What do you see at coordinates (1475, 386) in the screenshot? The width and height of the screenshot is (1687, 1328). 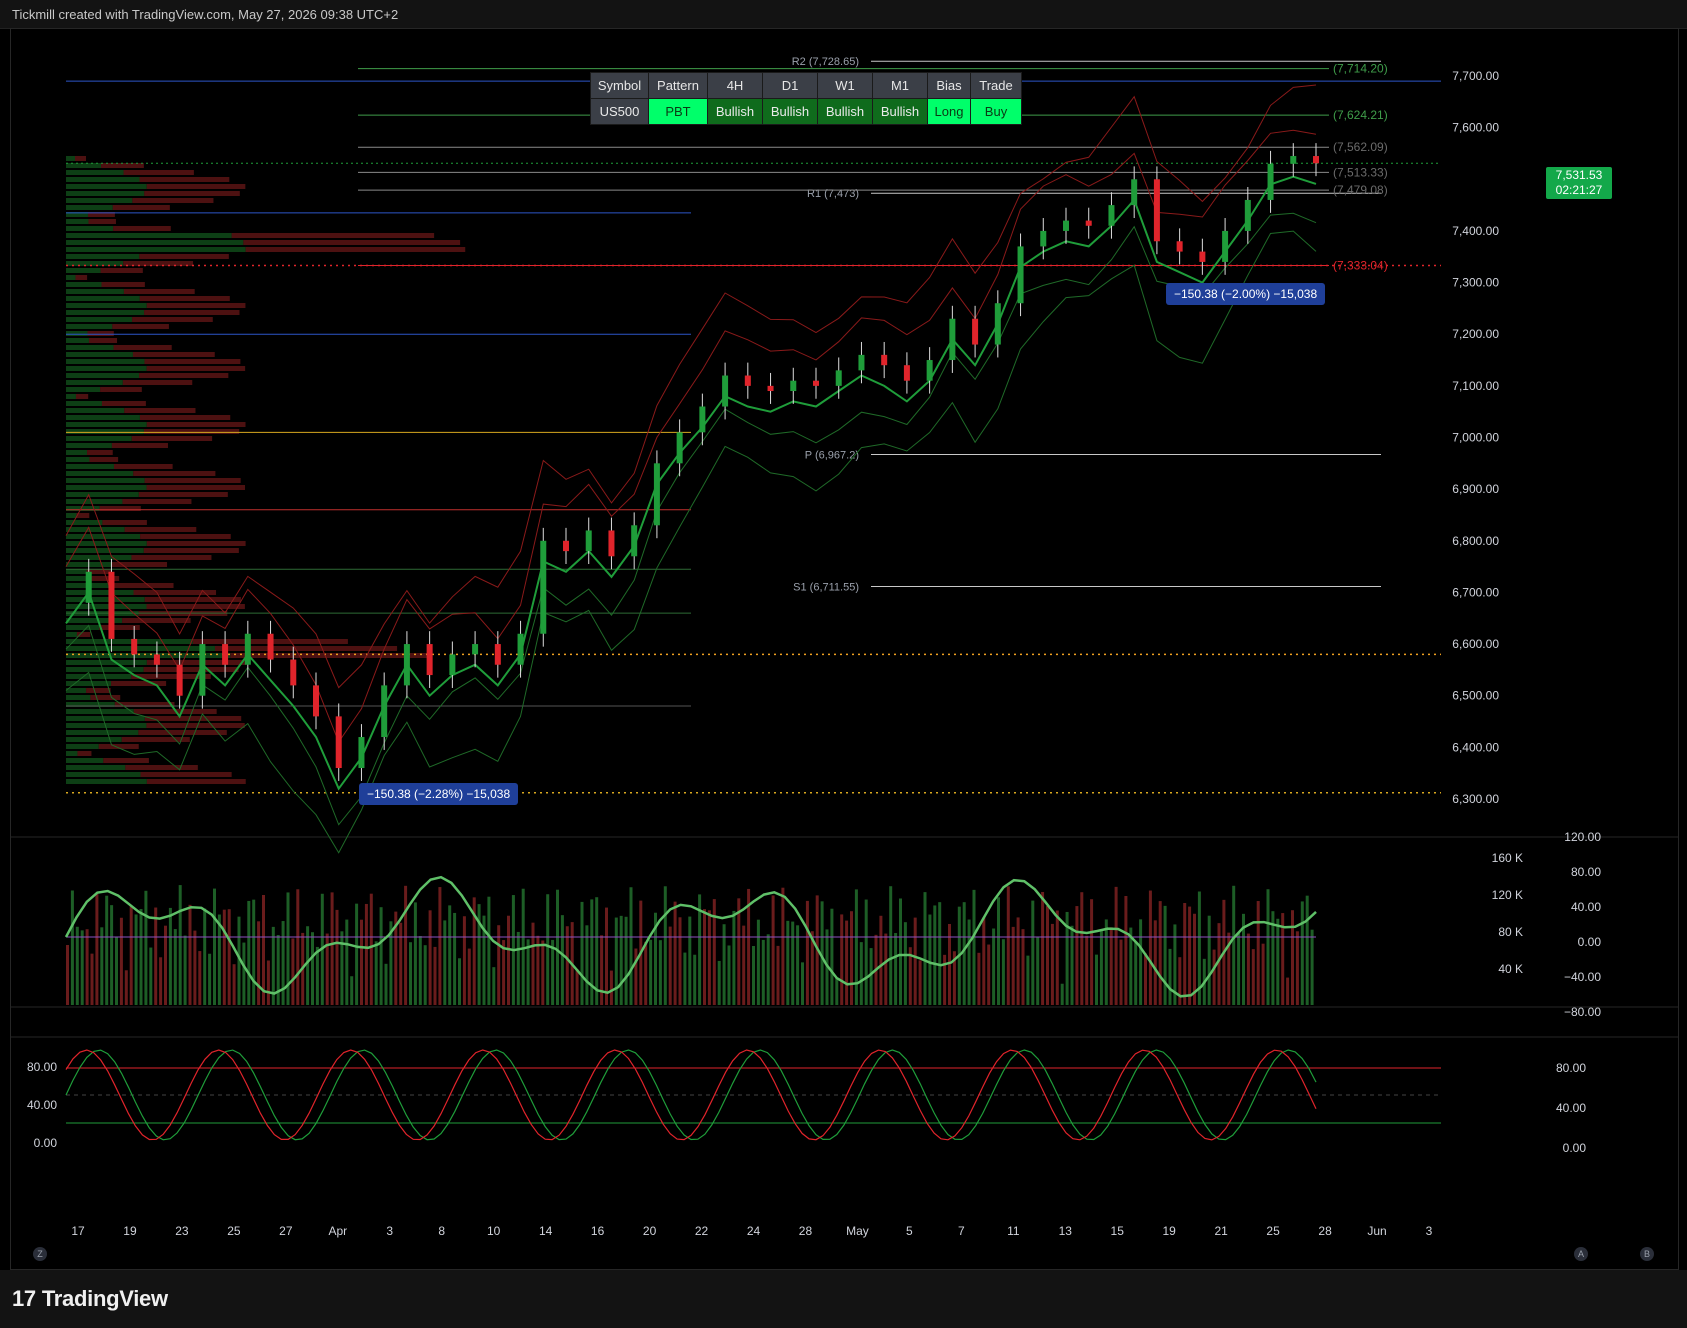 I see `y-axis-label: 7,100.00` at bounding box center [1475, 386].